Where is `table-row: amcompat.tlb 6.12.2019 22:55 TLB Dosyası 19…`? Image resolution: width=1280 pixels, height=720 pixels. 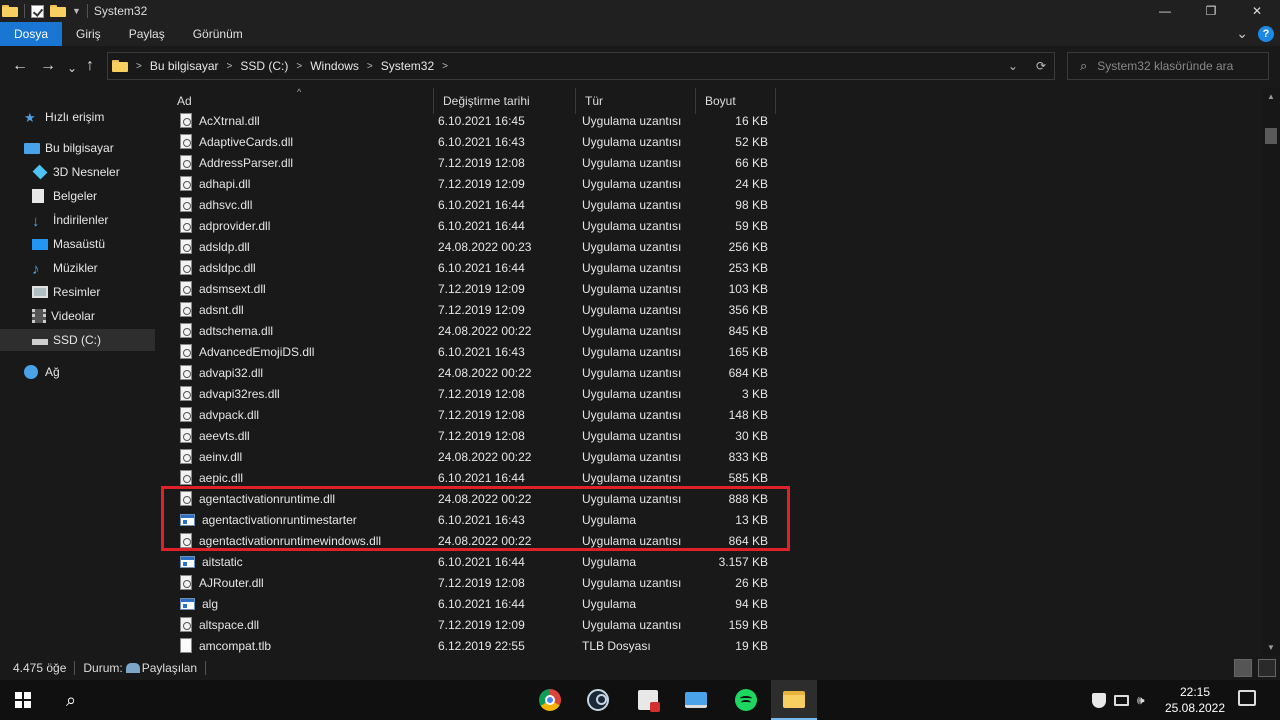 table-row: amcompat.tlb 6.12.2019 22:55 TLB Dosyası 19… is located at coordinates (474, 645).